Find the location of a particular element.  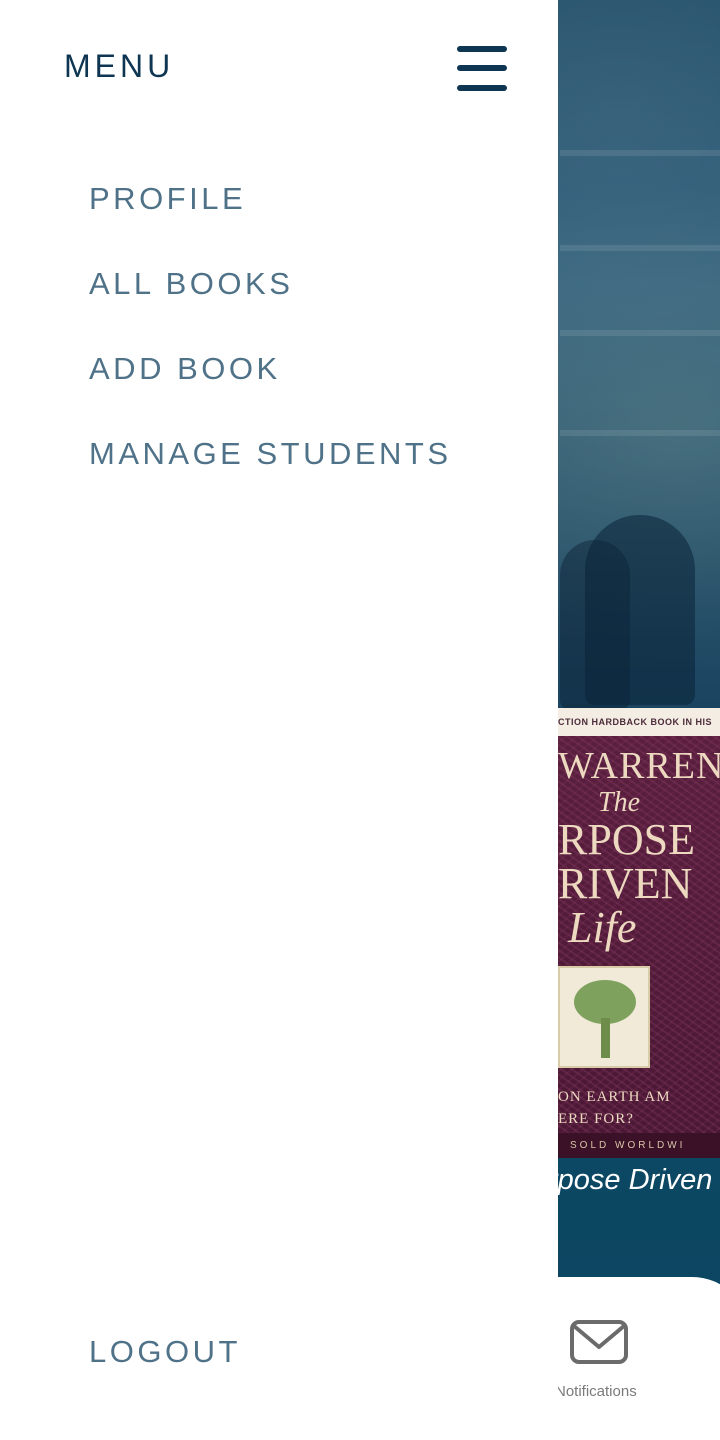

mail-icon is located at coordinates (599, 1342).